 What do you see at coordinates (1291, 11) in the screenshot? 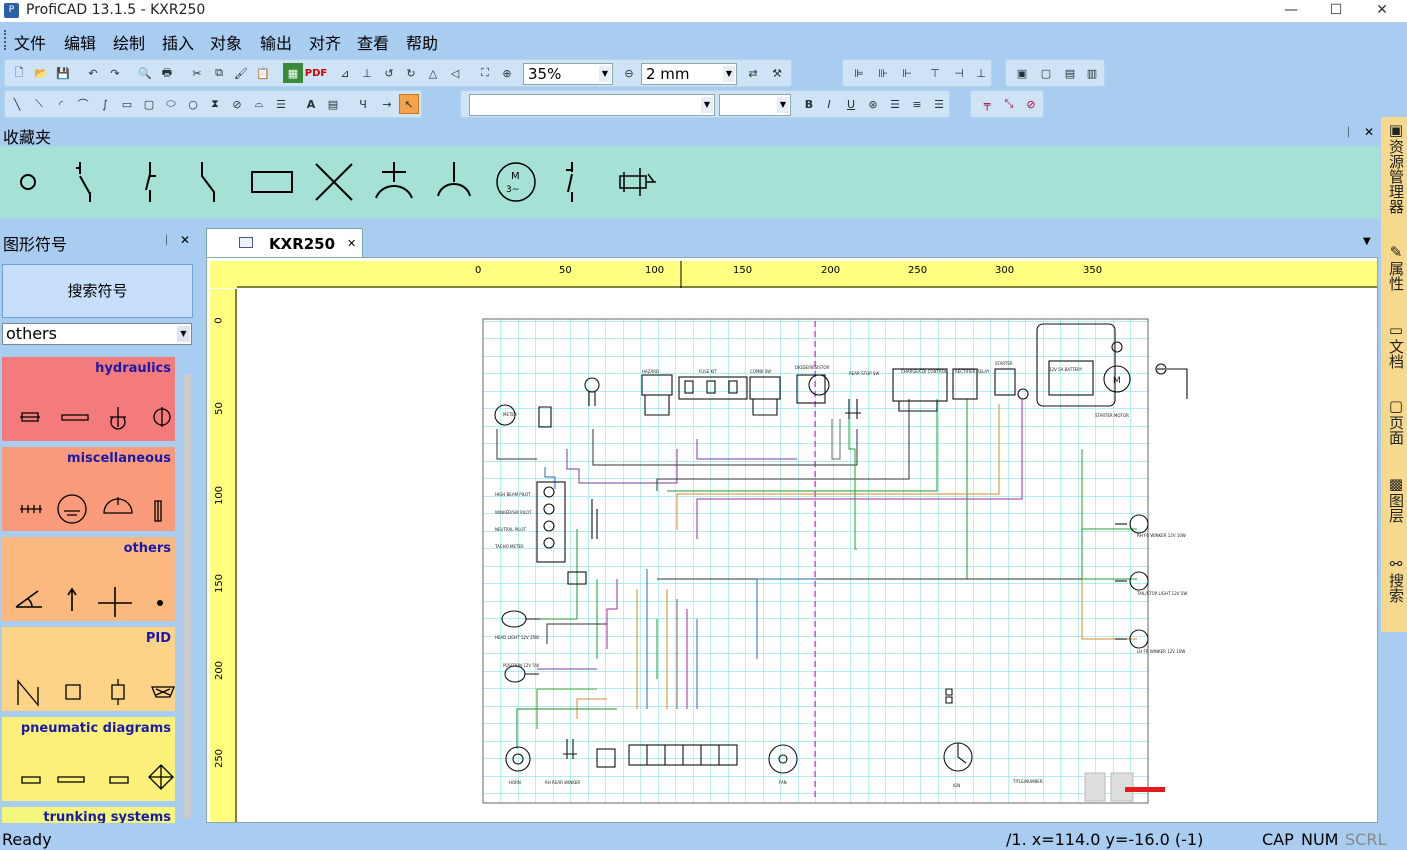
I see `minimize-button: —` at bounding box center [1291, 11].